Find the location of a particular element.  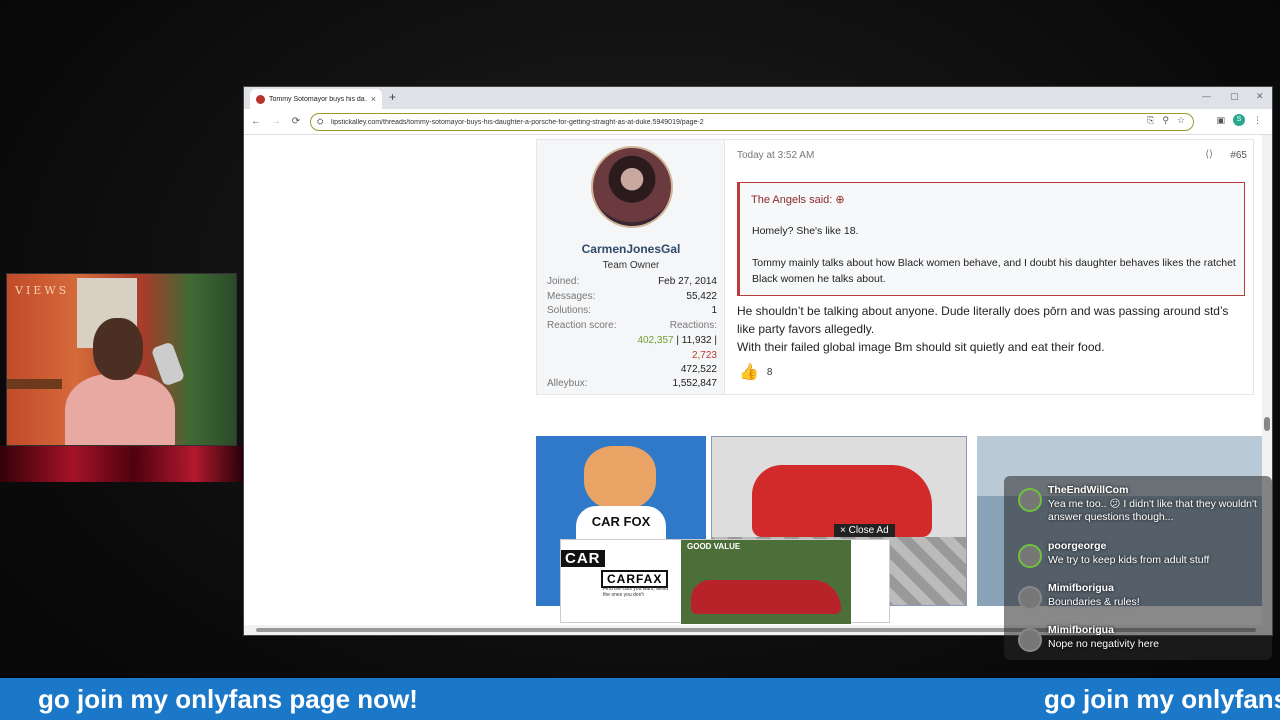

post-date-link: Today at 3:52 AM is located at coordinates (775, 155).